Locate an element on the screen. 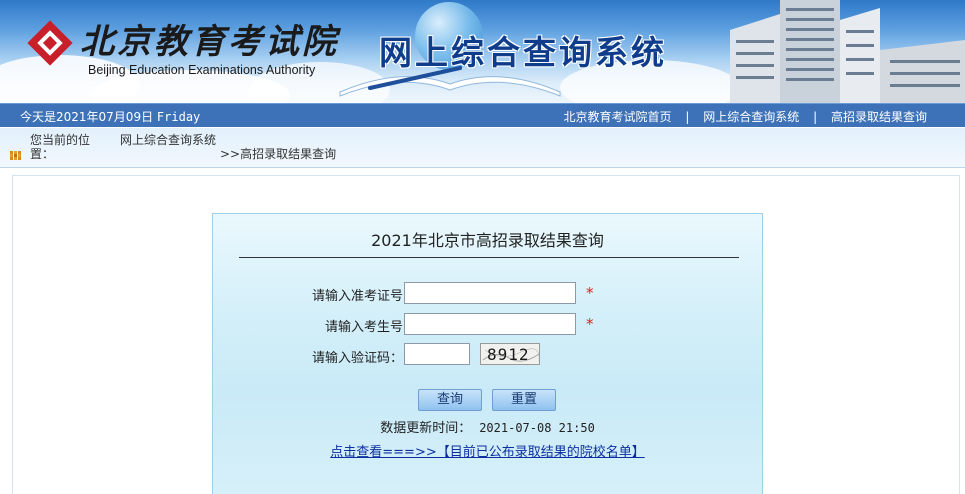  published-list-row: 点击查看===>>【目前已公布录取结果的院校名单】 is located at coordinates (487, 450).